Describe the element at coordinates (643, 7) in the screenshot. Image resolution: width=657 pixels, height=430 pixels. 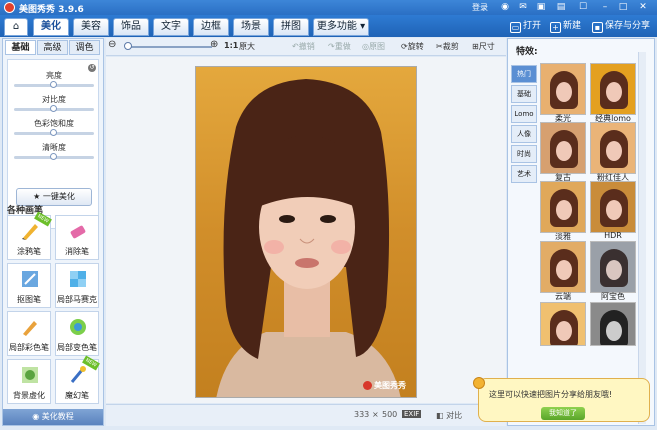
I see `close-icon: ✕` at that location.